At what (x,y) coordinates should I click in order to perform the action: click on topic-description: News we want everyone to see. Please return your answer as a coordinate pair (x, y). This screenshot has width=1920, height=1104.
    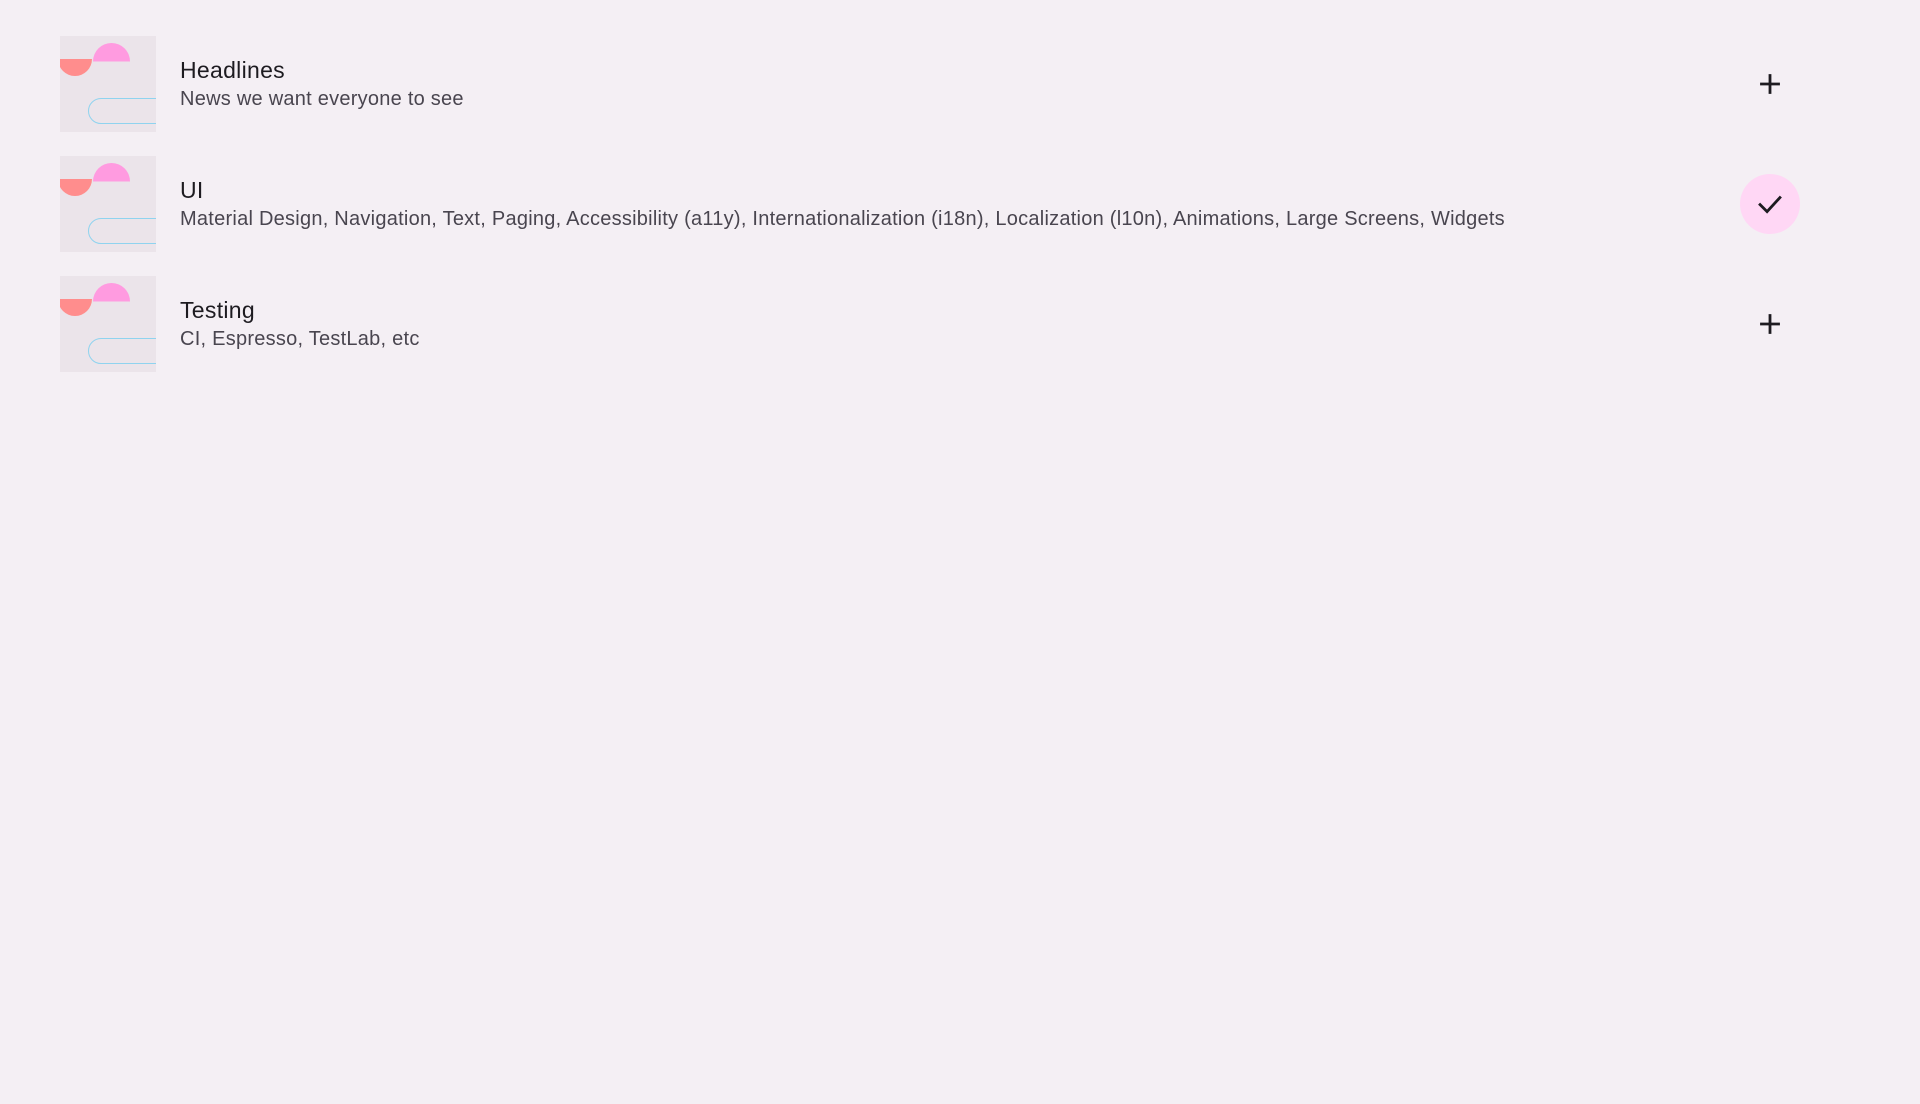
    Looking at the image, I should click on (322, 99).